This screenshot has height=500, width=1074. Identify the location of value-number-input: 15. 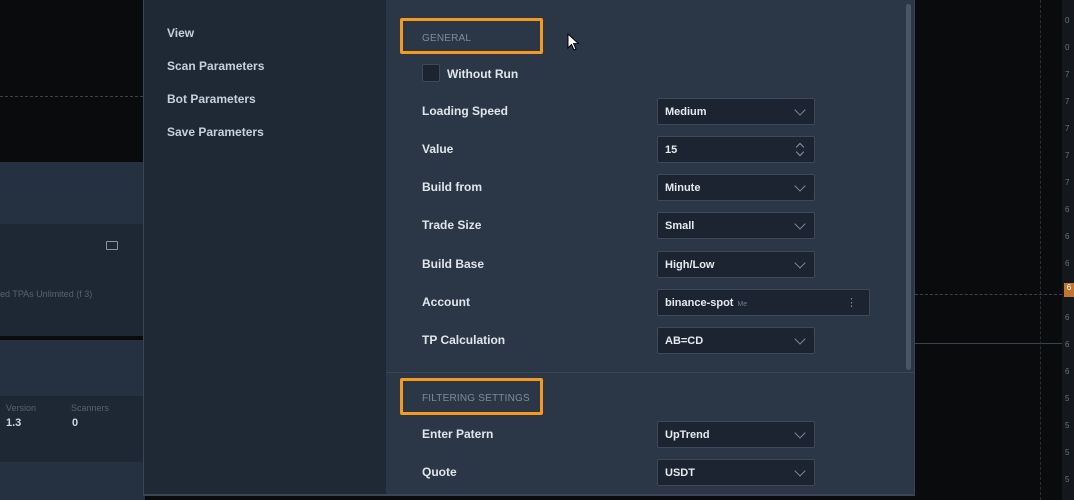
(736, 149).